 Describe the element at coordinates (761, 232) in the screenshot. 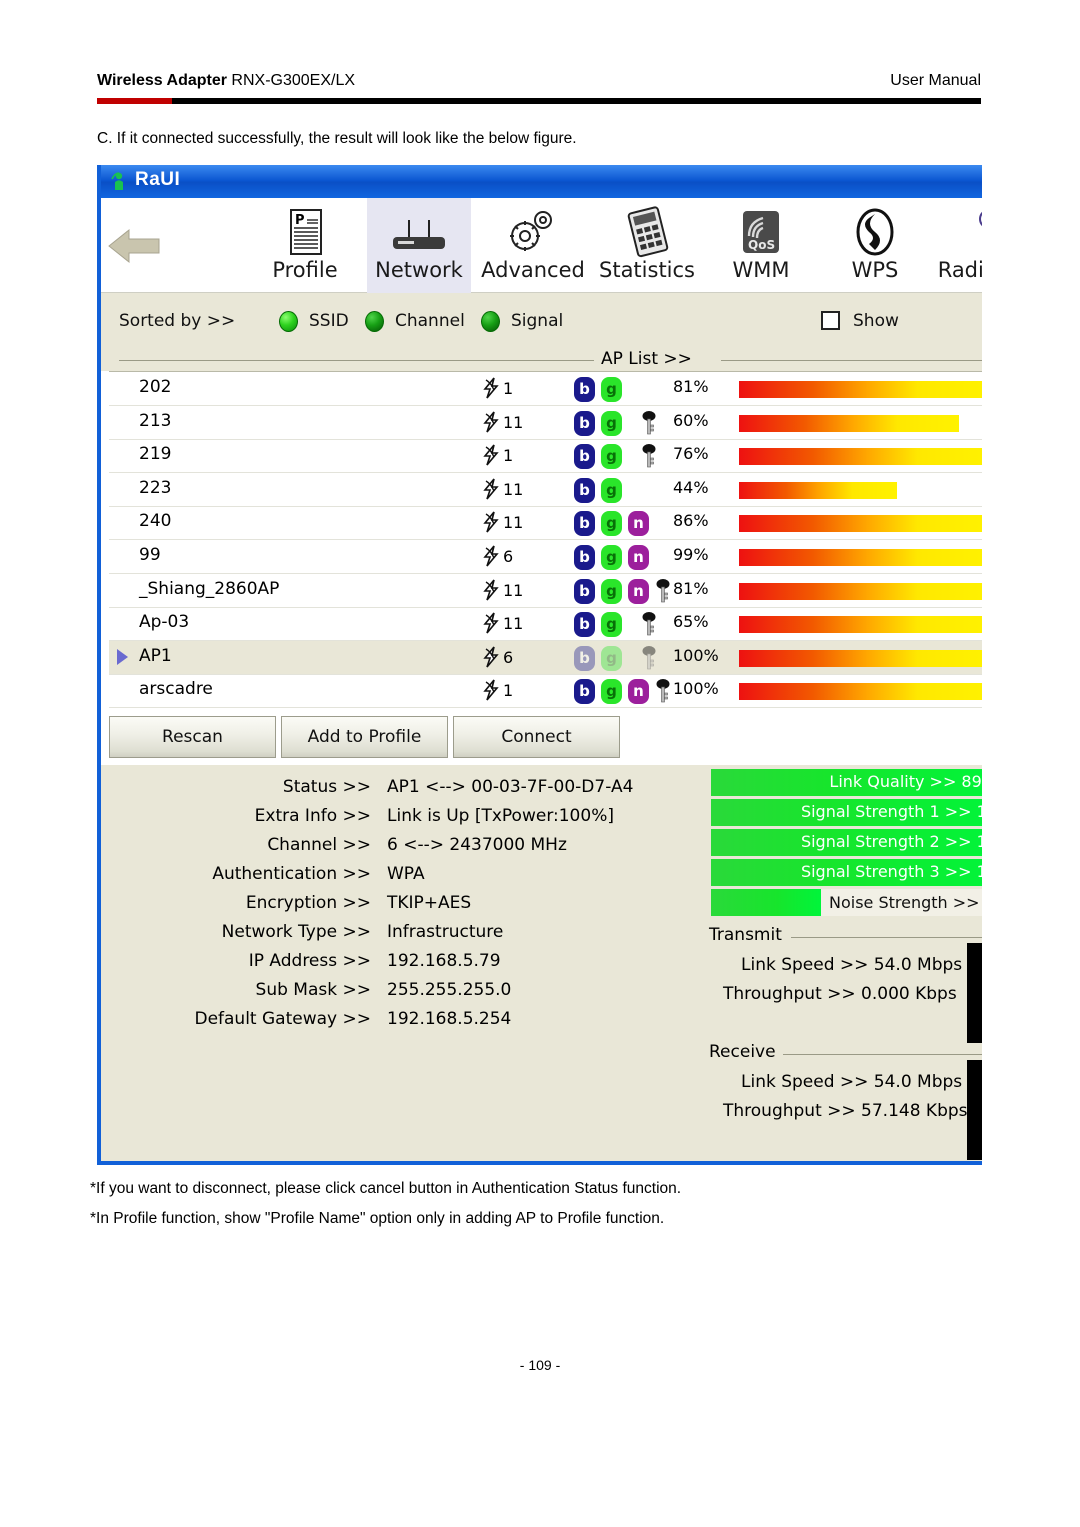

I see `wmm-icon: QoS` at that location.